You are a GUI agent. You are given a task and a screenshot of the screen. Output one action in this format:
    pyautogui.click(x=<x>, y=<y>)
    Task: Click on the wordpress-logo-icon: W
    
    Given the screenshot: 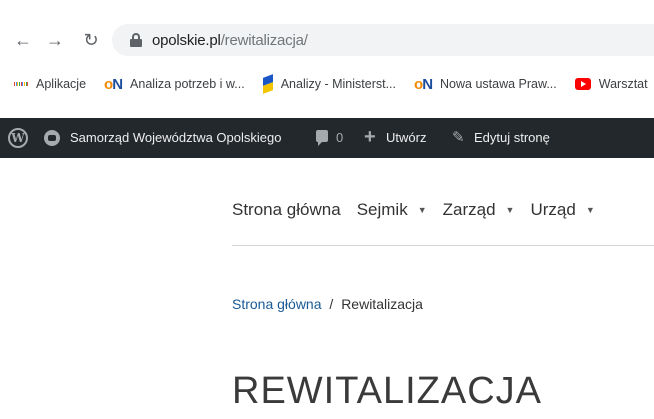 What is the action you would take?
    pyautogui.click(x=18, y=138)
    